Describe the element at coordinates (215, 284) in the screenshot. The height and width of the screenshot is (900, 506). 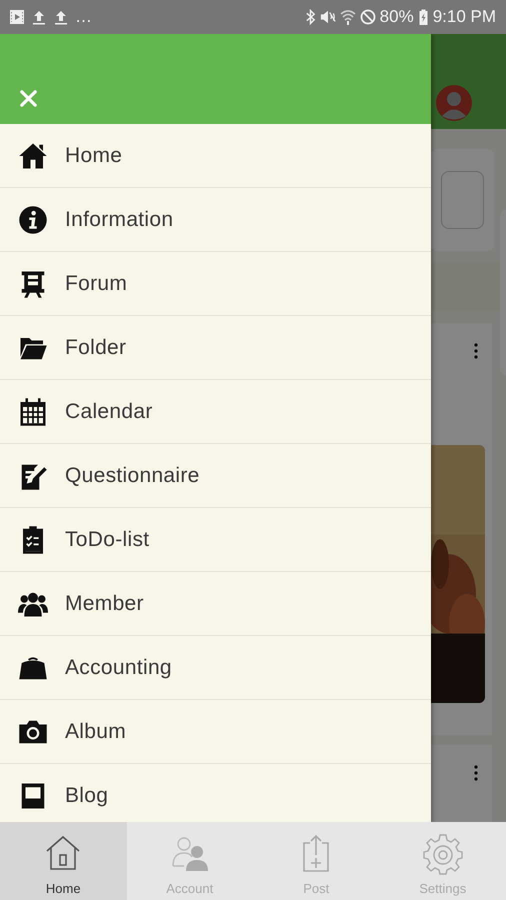
I see `menu-item: Forum` at that location.